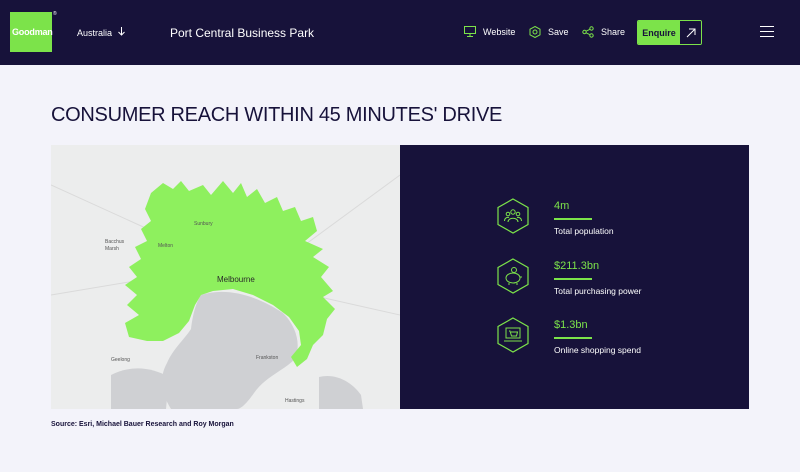  Describe the element at coordinates (236, 279) in the screenshot. I see `map-label-melbourne: Melbourne` at that location.